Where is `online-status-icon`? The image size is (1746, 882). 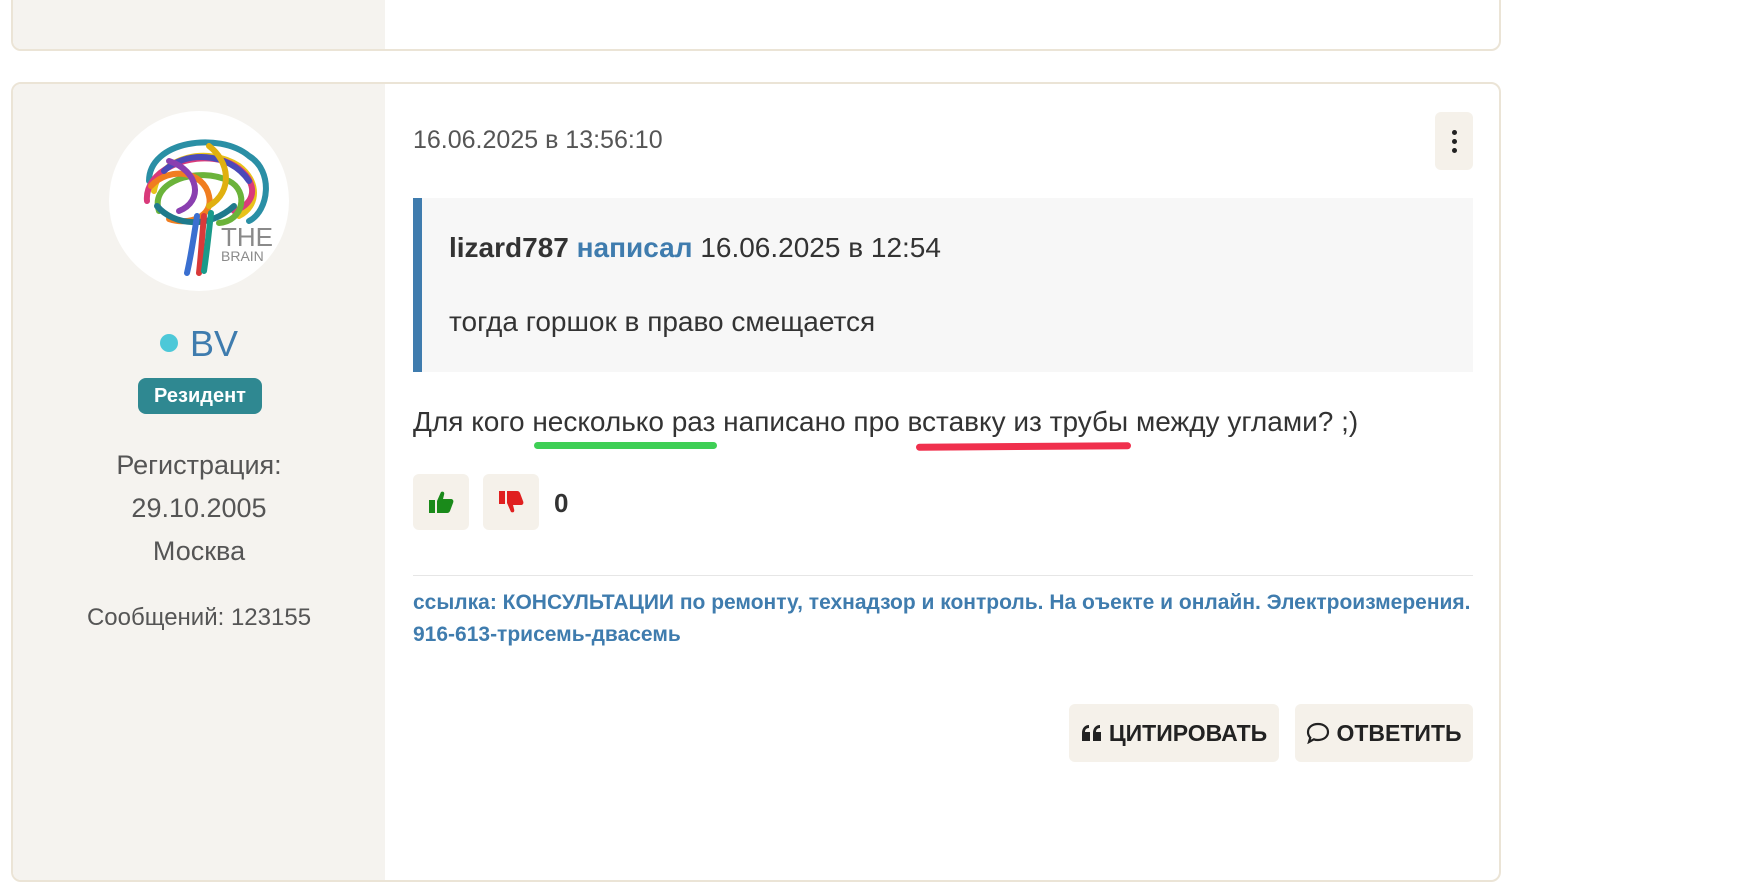 online-status-icon is located at coordinates (168, 343).